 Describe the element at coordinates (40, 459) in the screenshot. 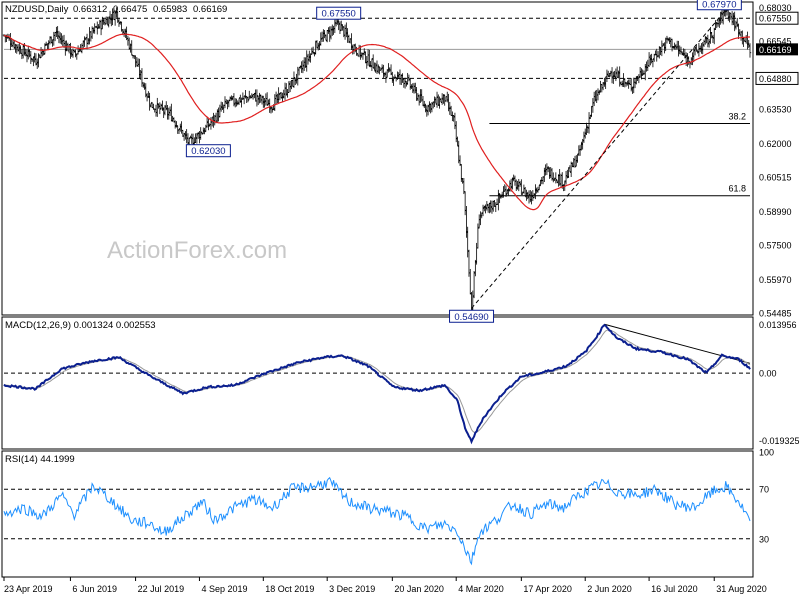

I see `rsi-header: RSI(14) 44.1999` at that location.